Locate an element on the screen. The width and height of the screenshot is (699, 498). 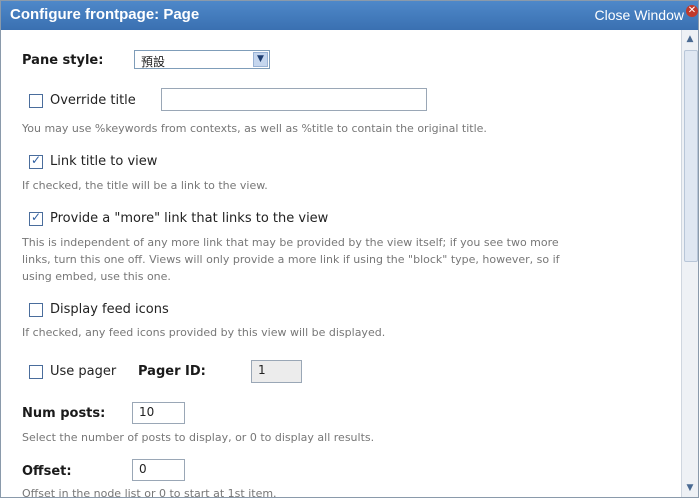
dialog-titlebar: Configure frontpage: Page Close Window ✕ is located at coordinates (349, 15).